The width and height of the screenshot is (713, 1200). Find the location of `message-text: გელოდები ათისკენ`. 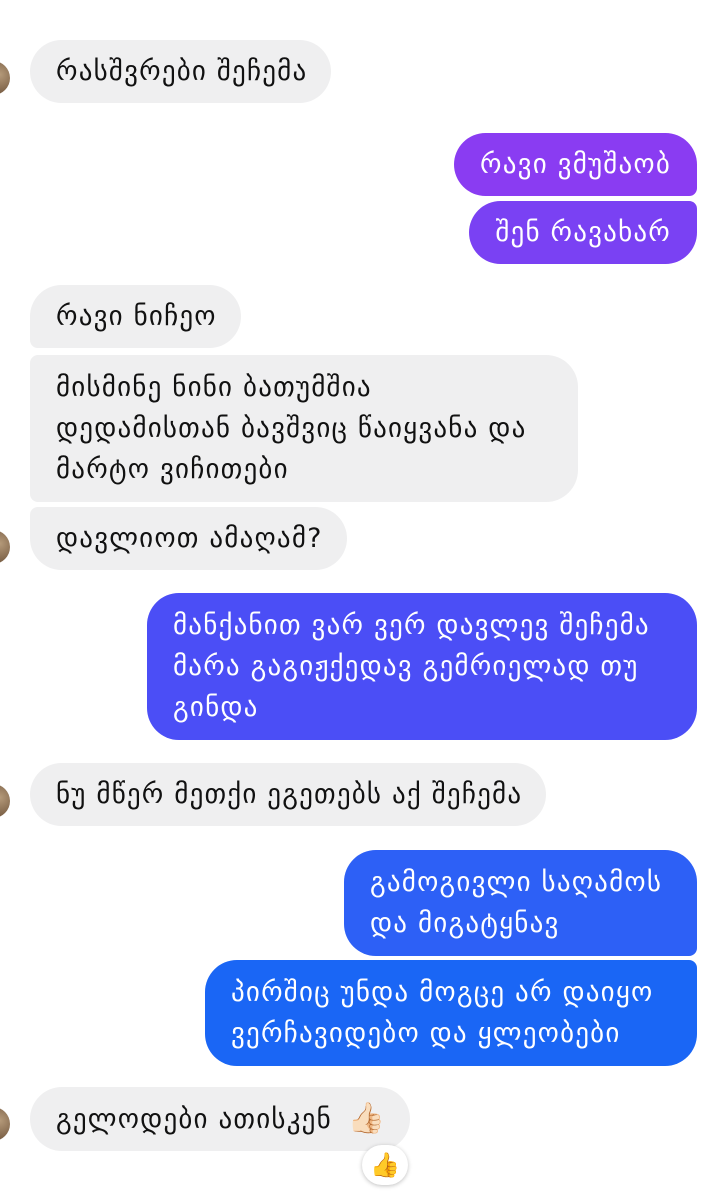

message-text: გელოდები ათისკენ is located at coordinates (194, 1119).